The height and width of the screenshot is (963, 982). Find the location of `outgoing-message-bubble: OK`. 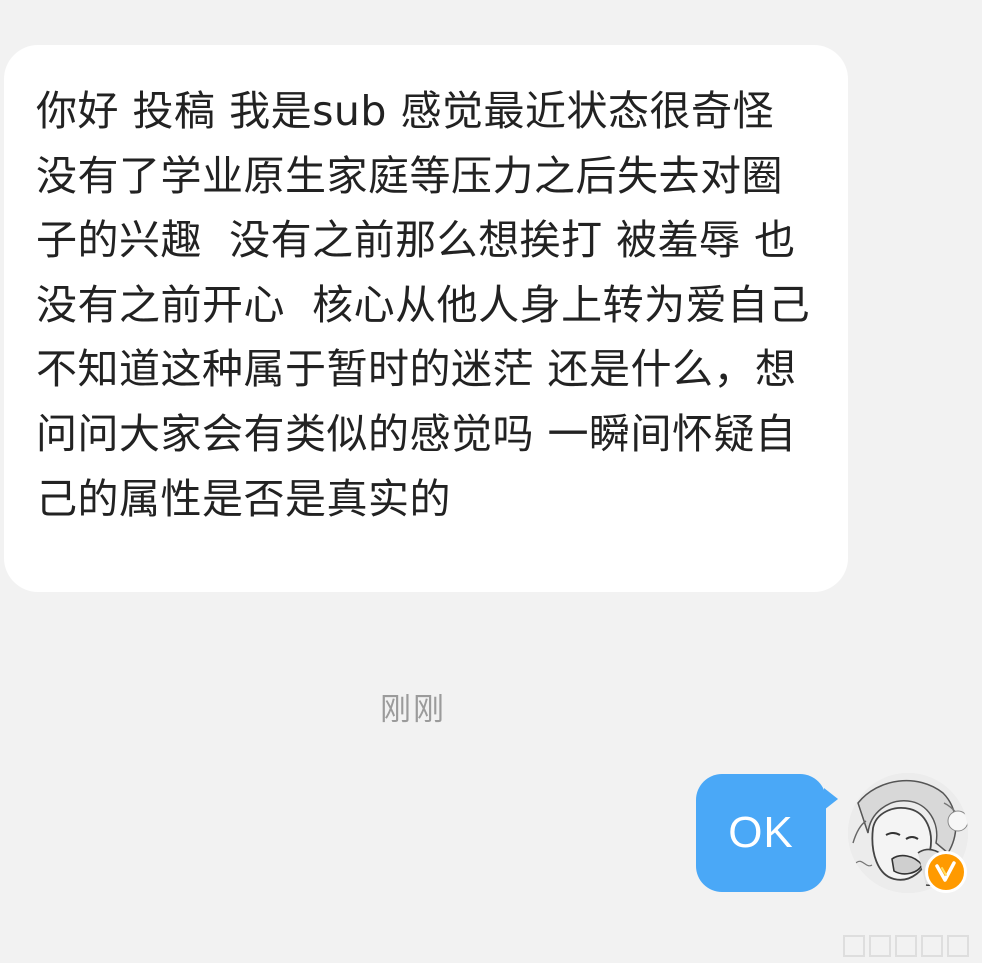

outgoing-message-bubble: OK is located at coordinates (767, 833).